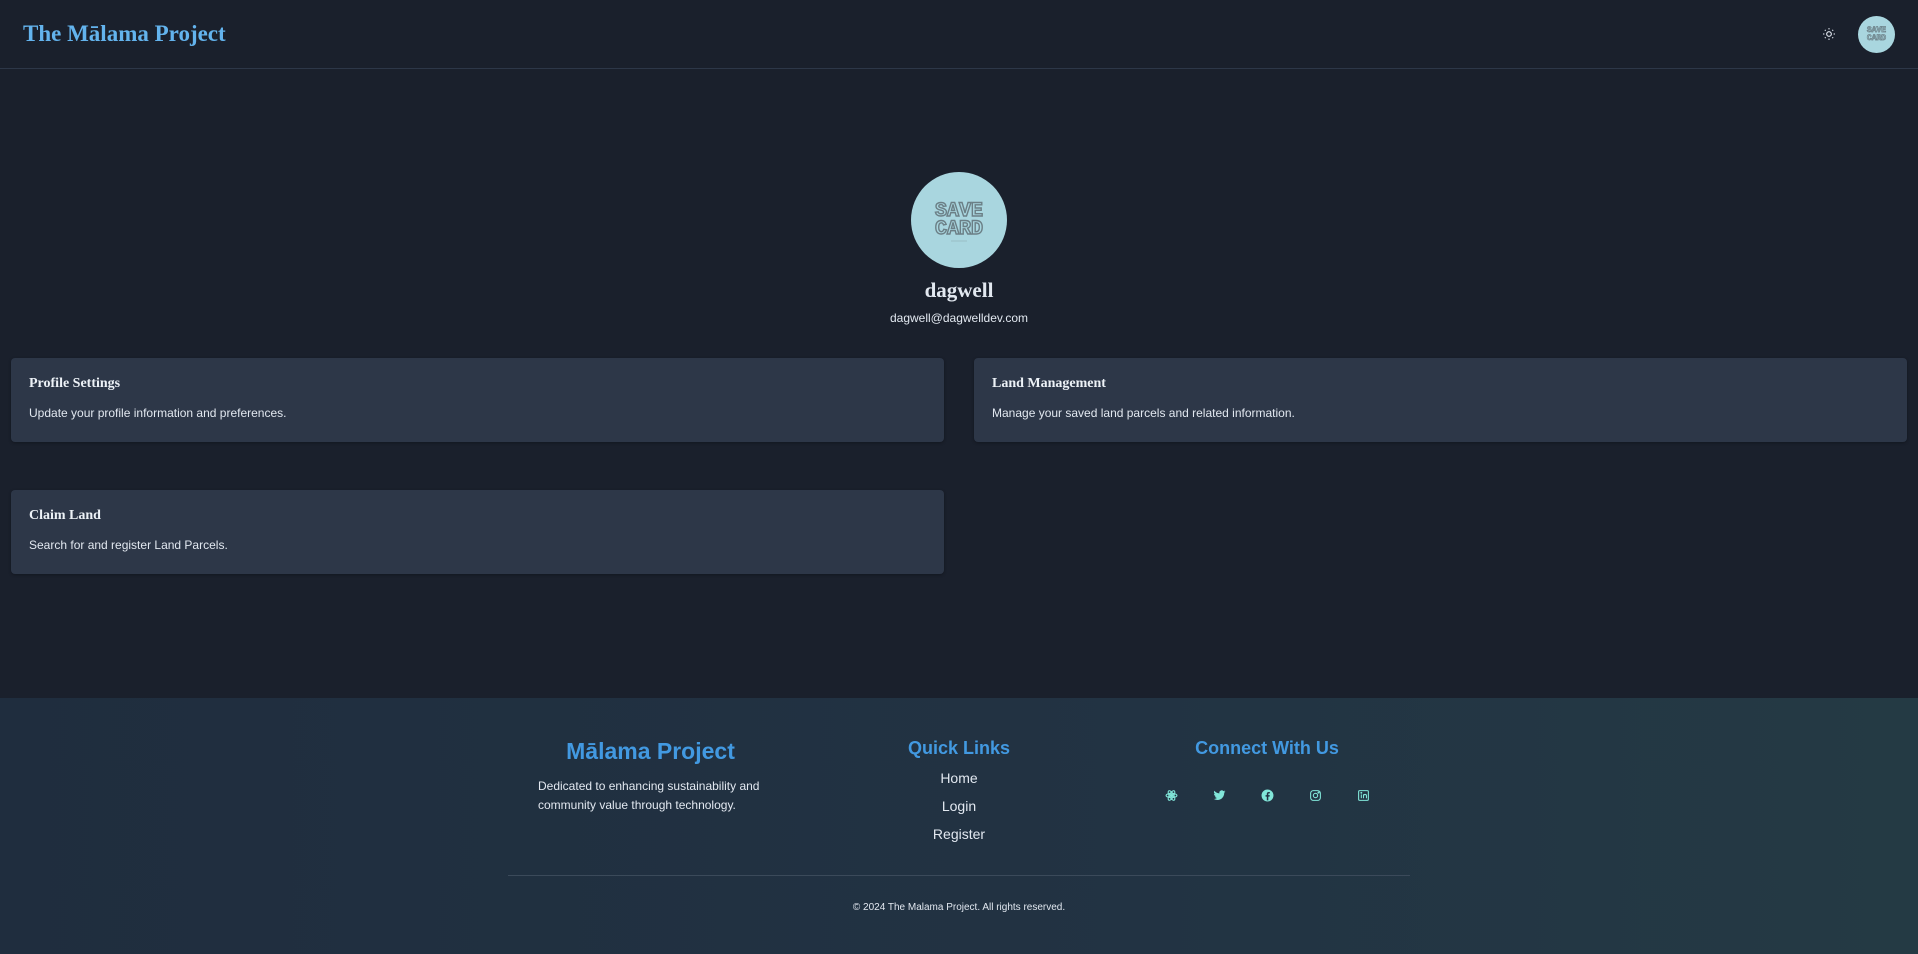  What do you see at coordinates (1267, 771) in the screenshot?
I see `footer-social: Connect With Us` at bounding box center [1267, 771].